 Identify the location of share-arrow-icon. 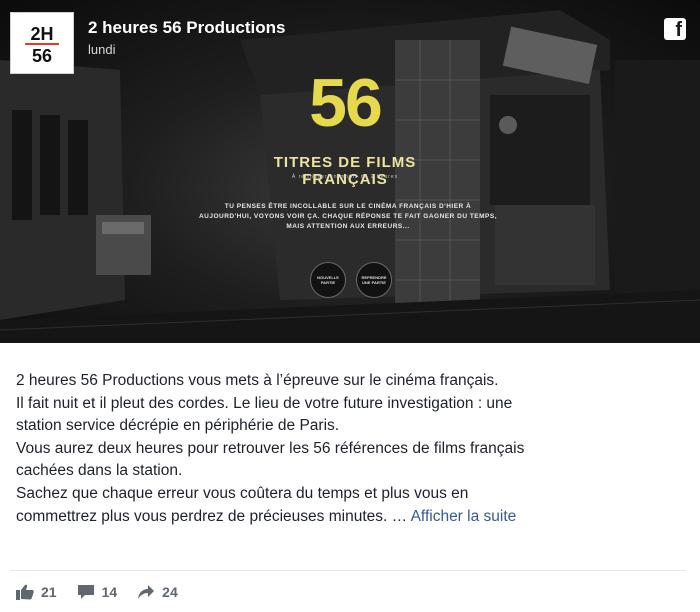
(146, 592).